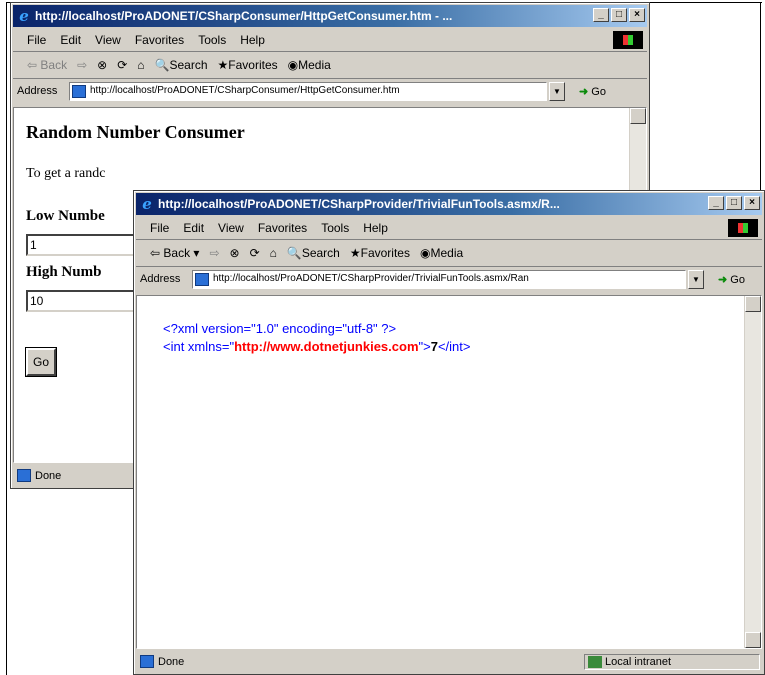 The image size is (765, 675). I want to click on scroll-down-icon, so click(753, 640).